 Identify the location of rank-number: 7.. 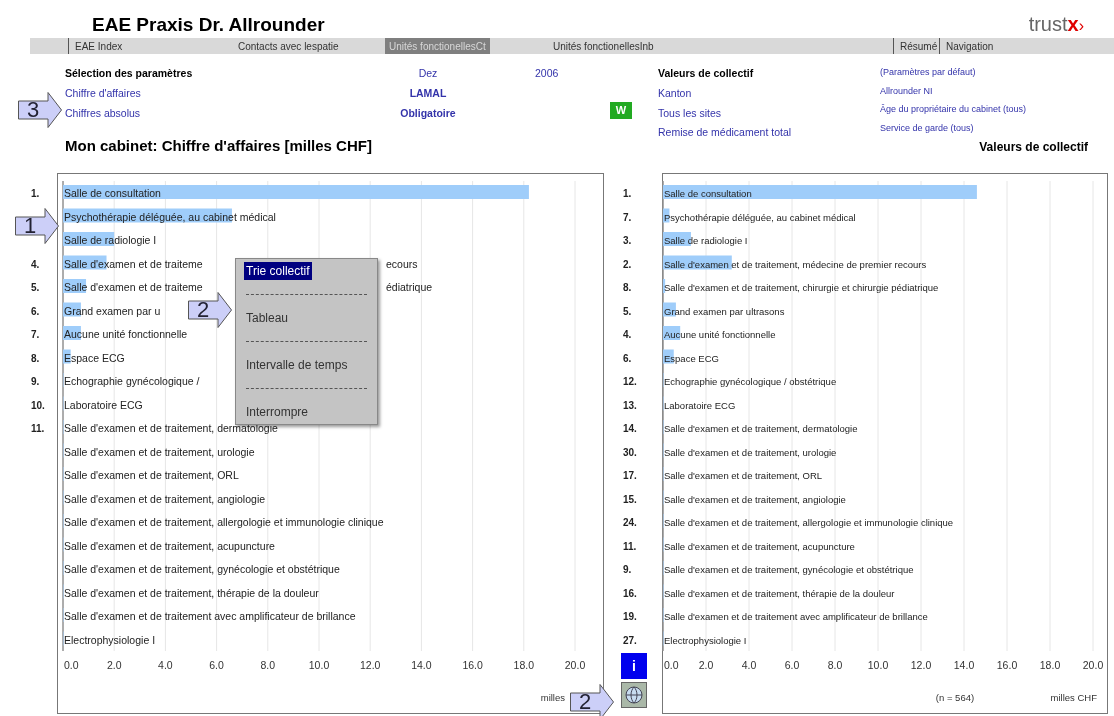
(627, 217).